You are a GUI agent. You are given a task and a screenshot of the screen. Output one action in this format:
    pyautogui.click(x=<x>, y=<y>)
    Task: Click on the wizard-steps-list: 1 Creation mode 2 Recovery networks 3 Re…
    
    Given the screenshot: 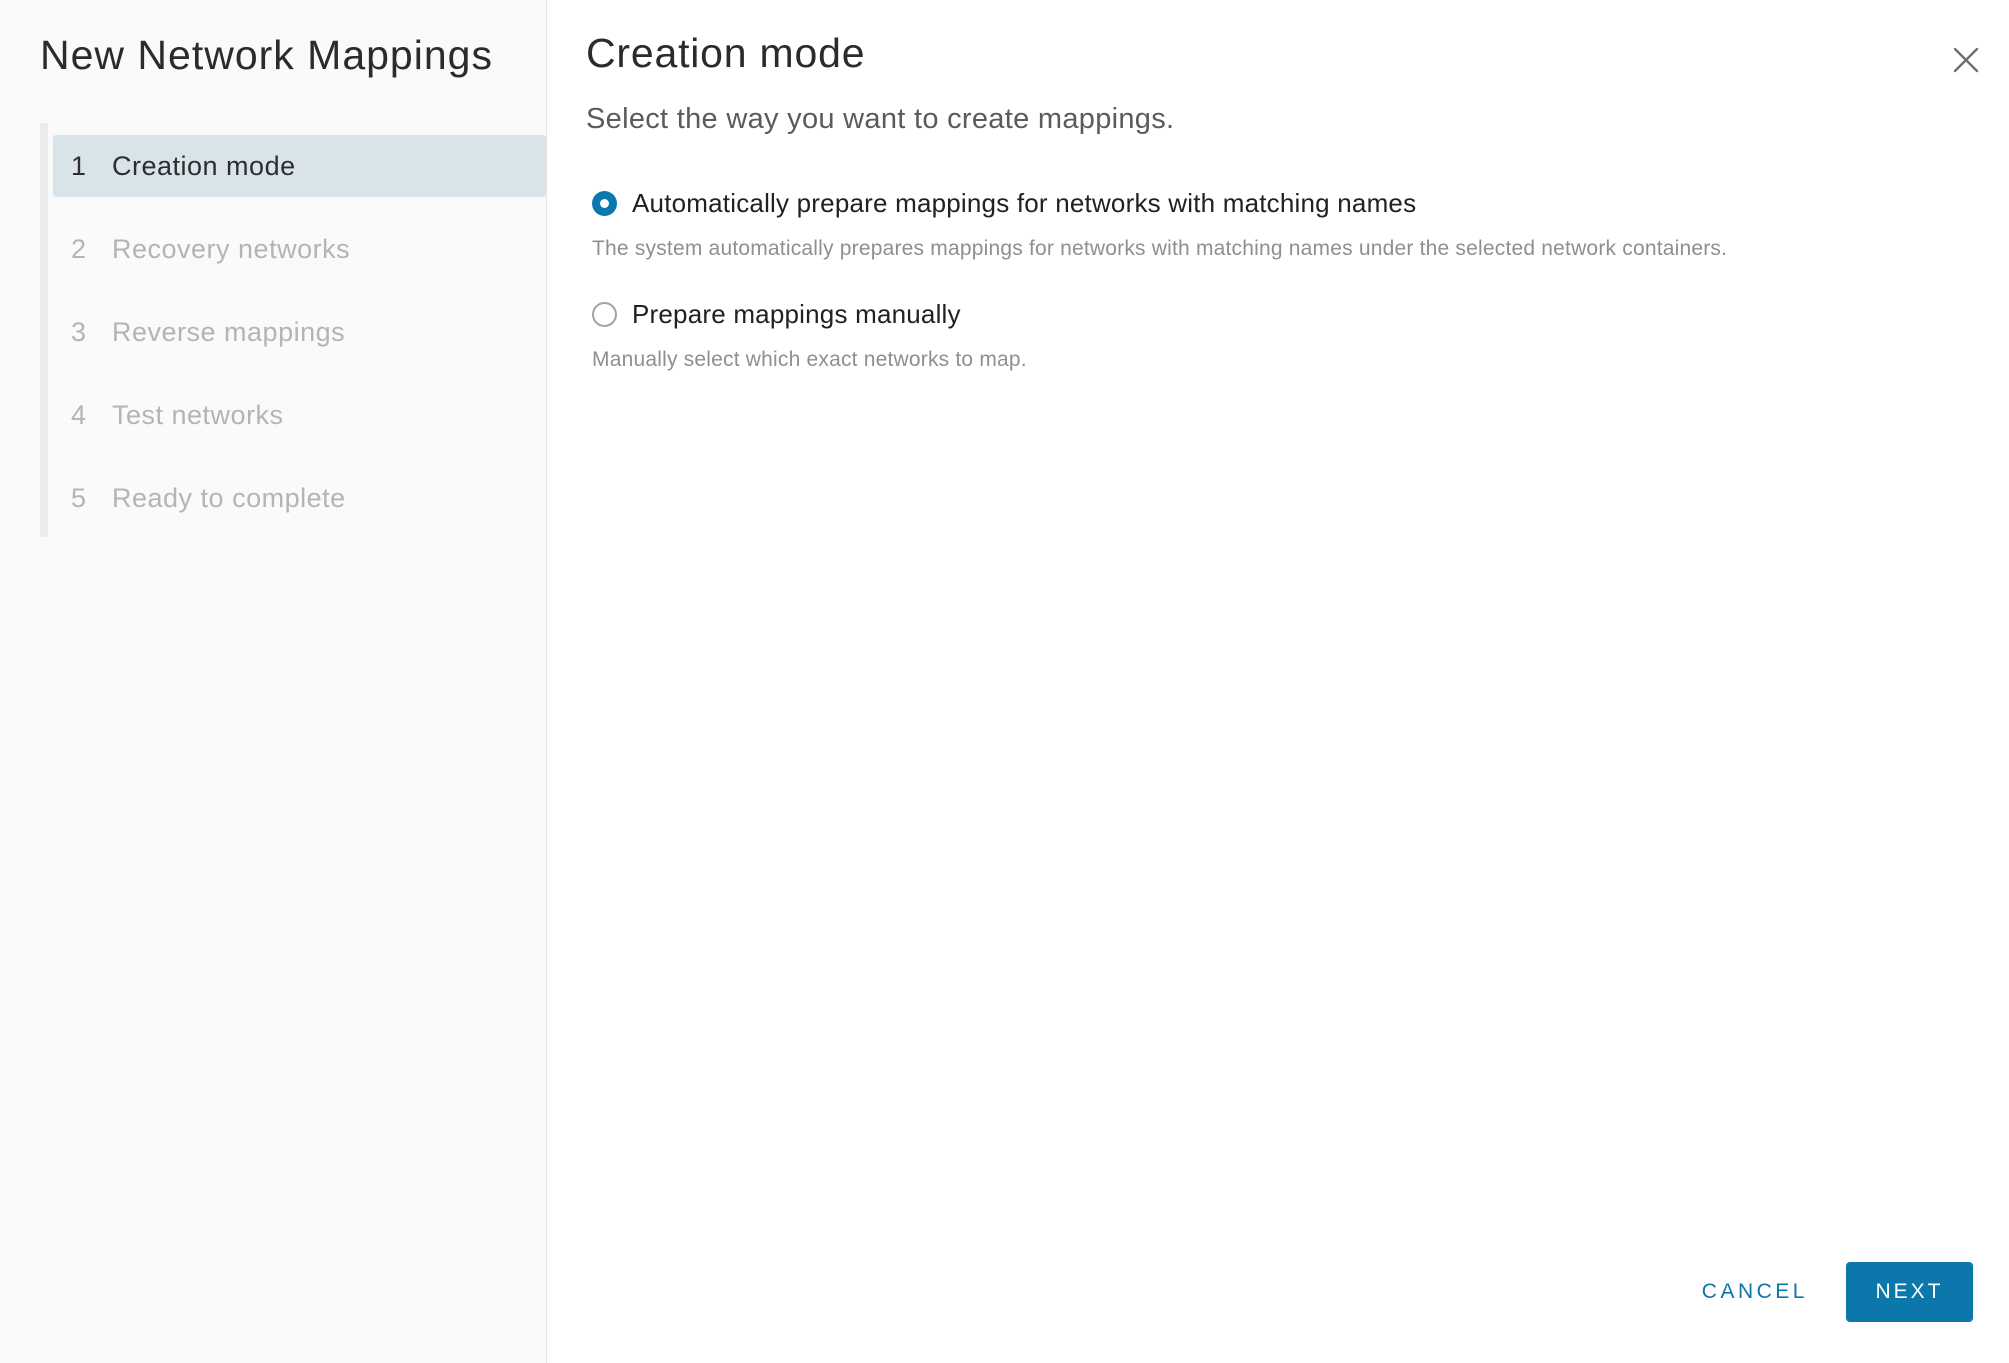 What is the action you would take?
    pyautogui.click(x=299, y=342)
    